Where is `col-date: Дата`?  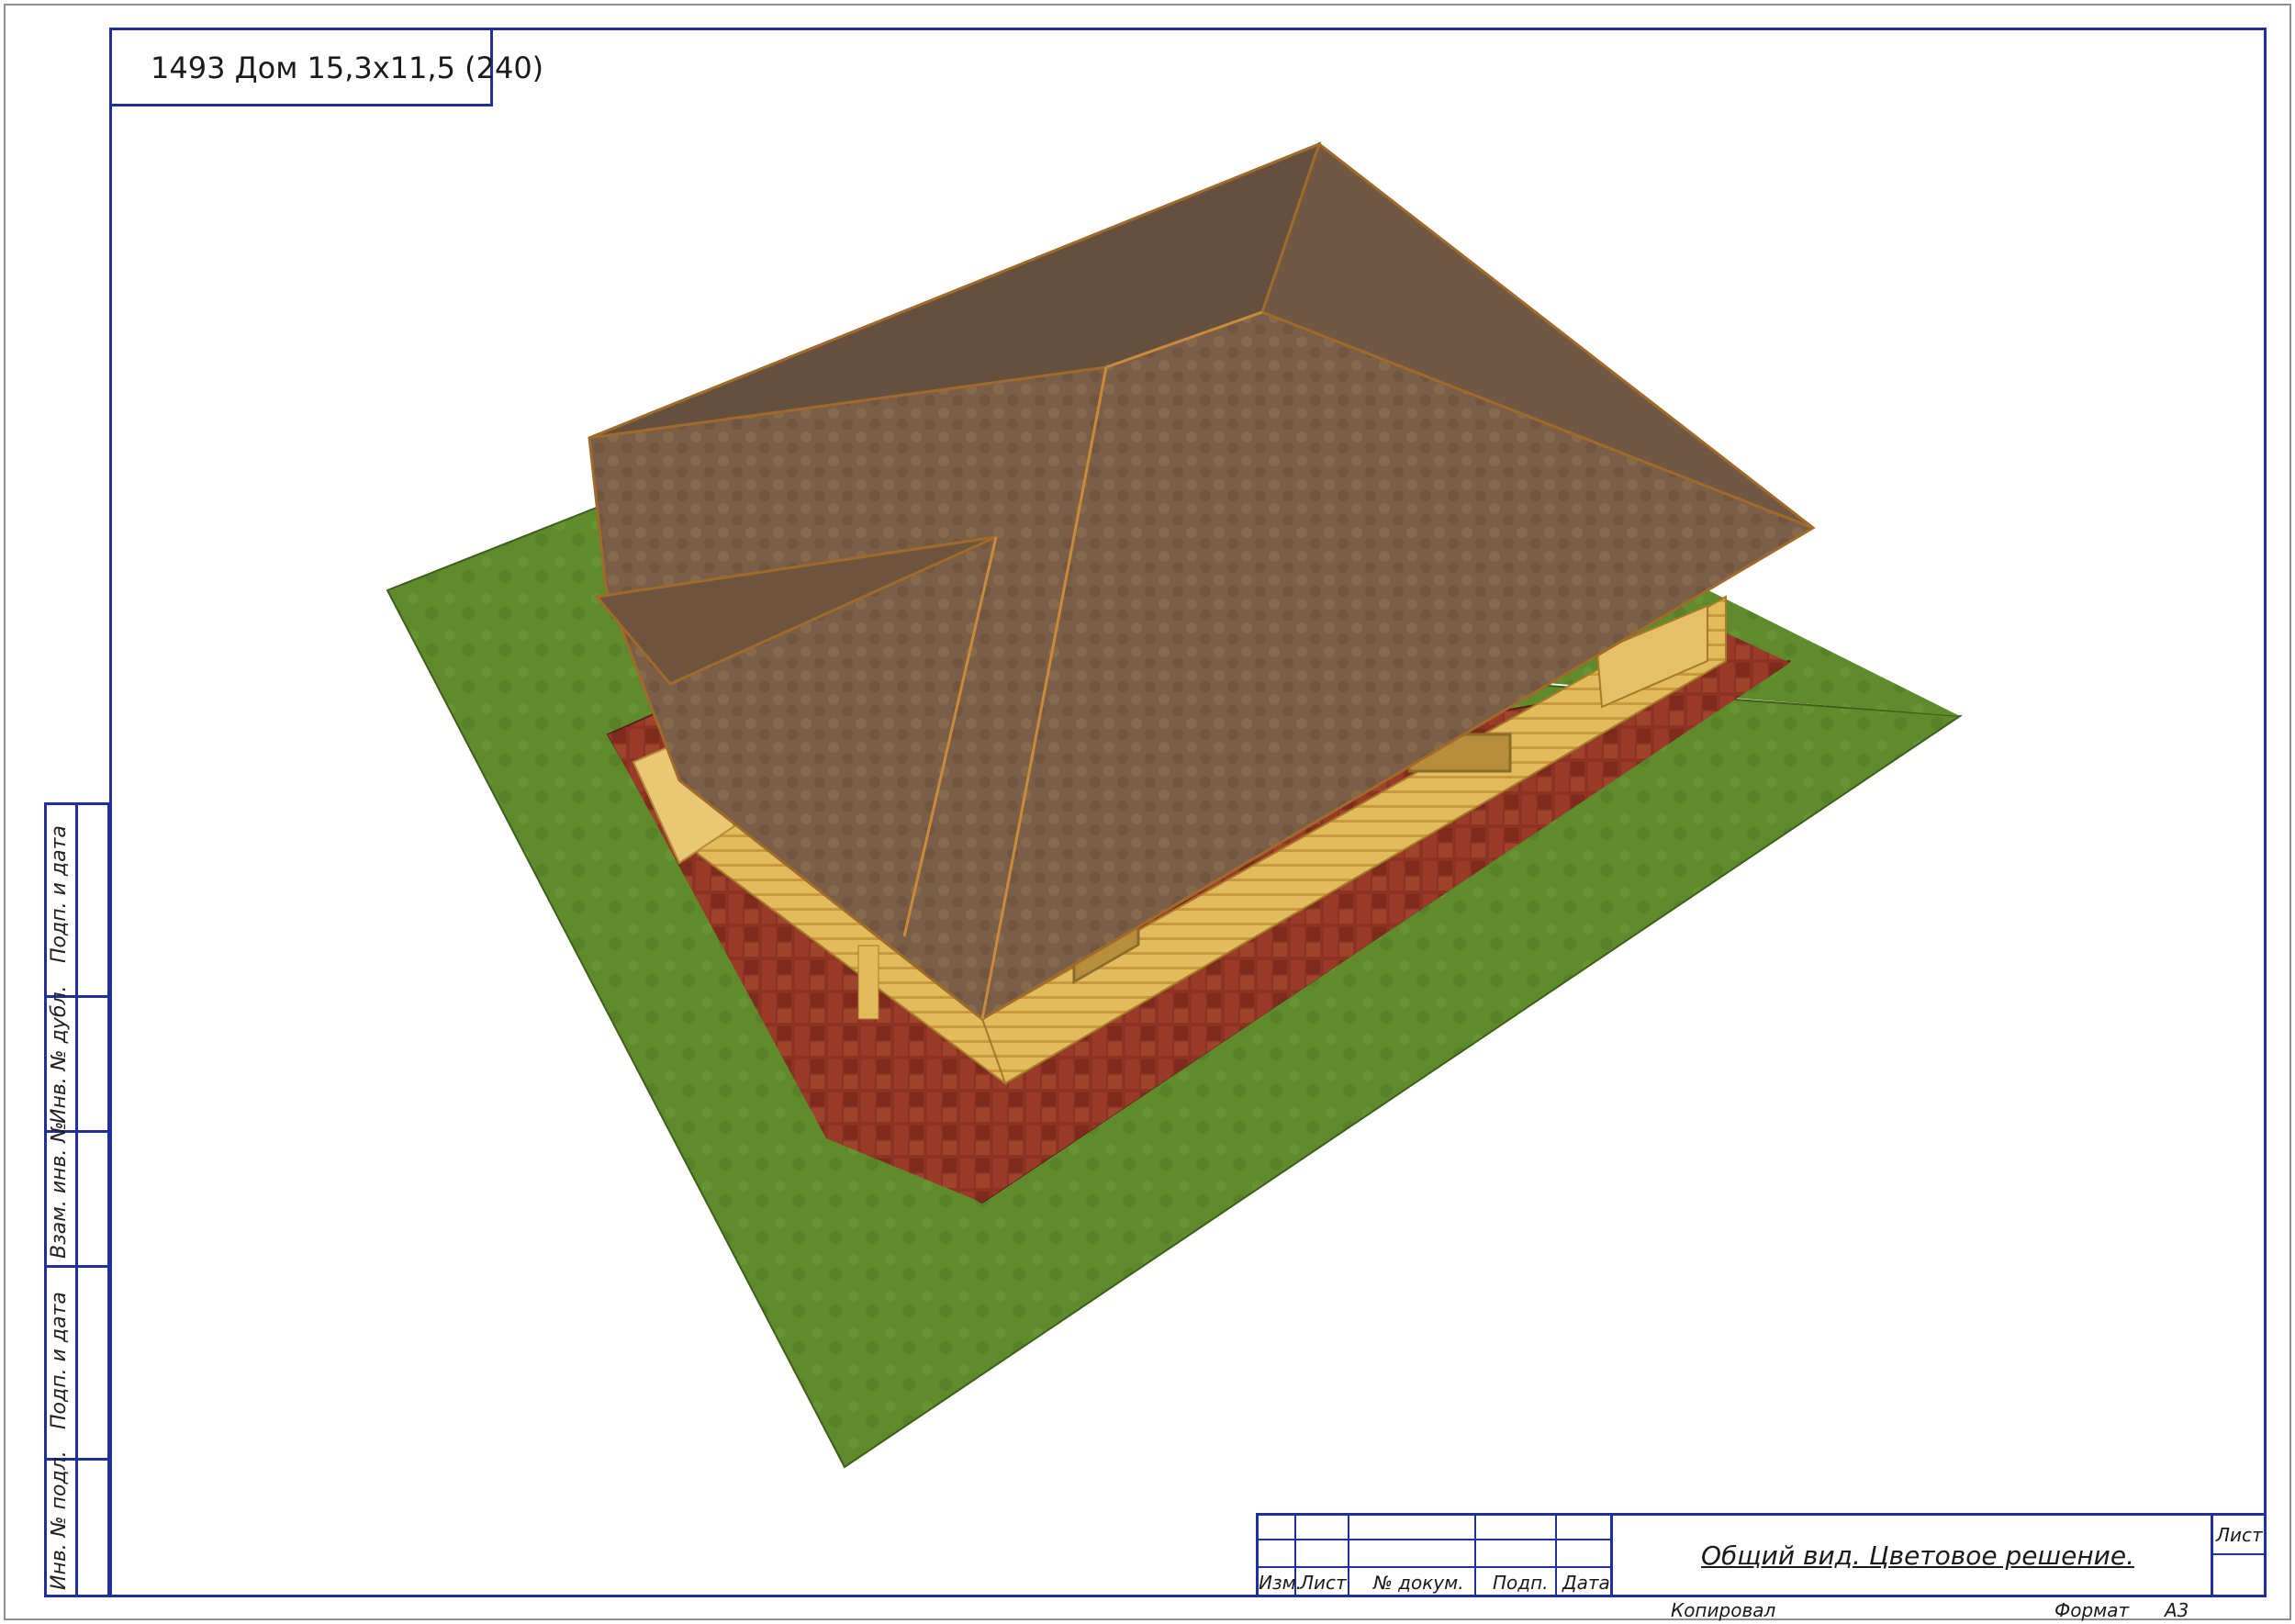
col-date: Дата is located at coordinates (1586, 1583).